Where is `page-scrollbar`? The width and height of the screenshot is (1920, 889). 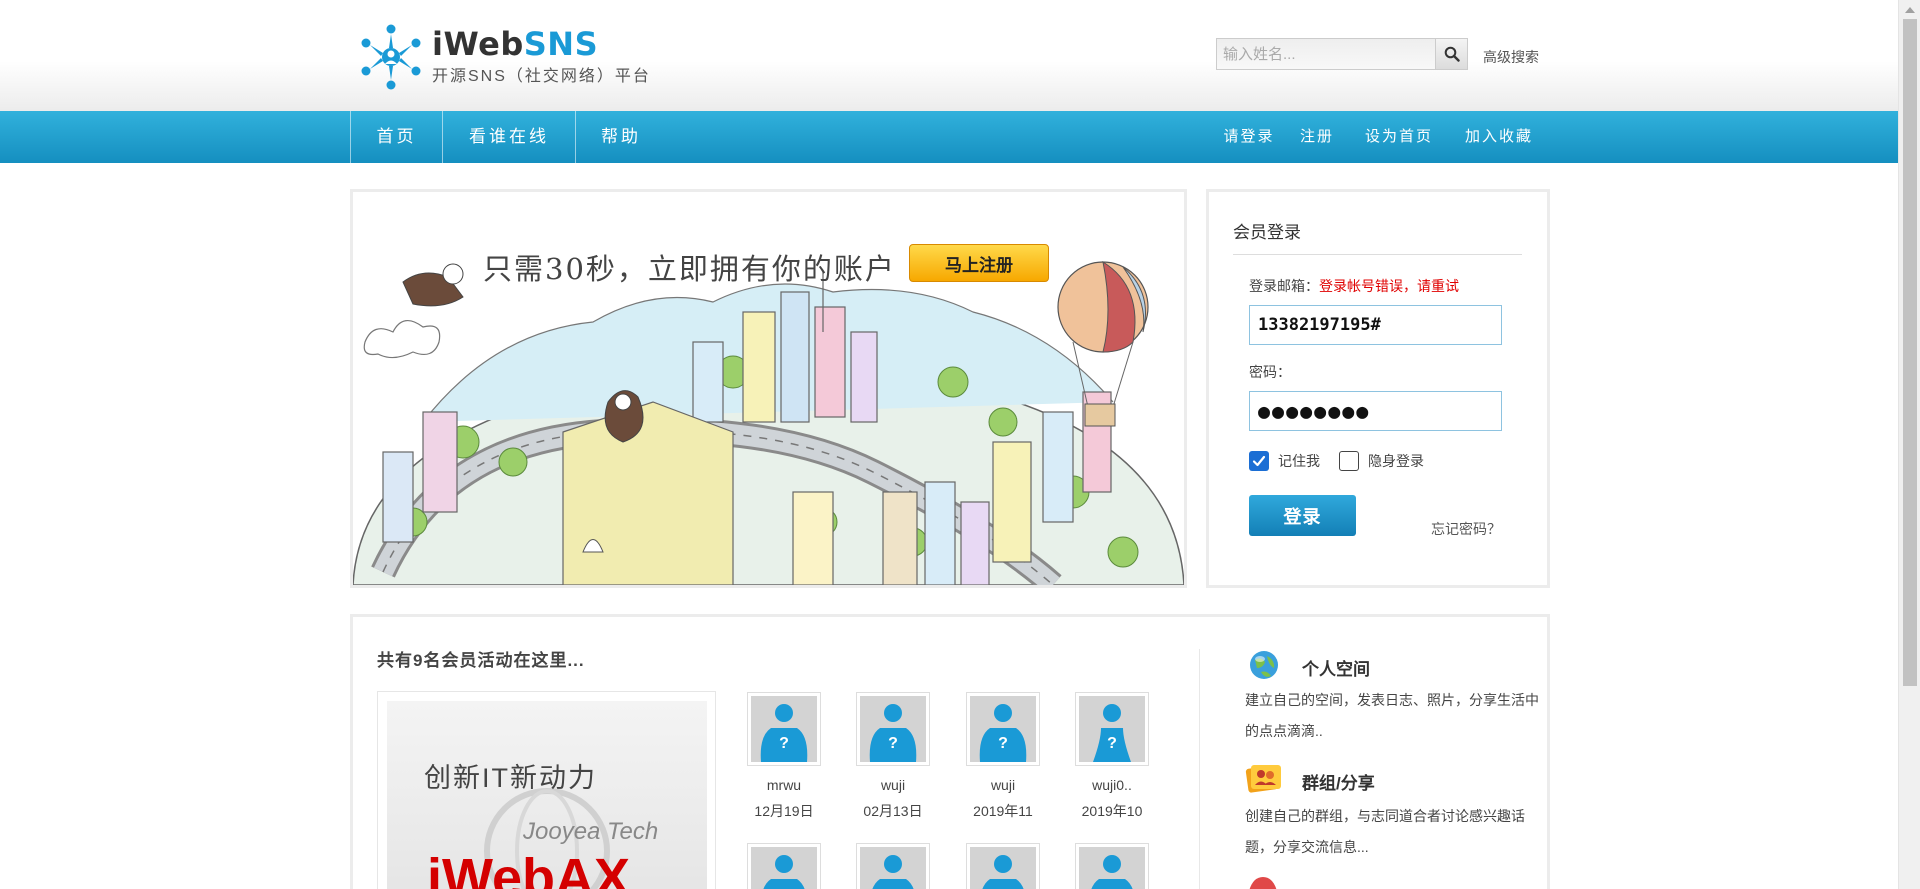
page-scrollbar is located at coordinates (1909, 444).